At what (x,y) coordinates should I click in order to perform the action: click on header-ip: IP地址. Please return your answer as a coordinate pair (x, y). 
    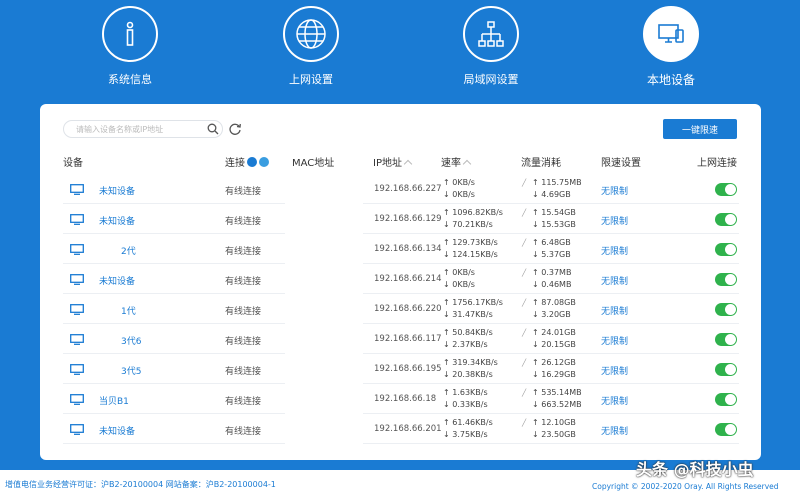
    Looking at the image, I should click on (393, 161).